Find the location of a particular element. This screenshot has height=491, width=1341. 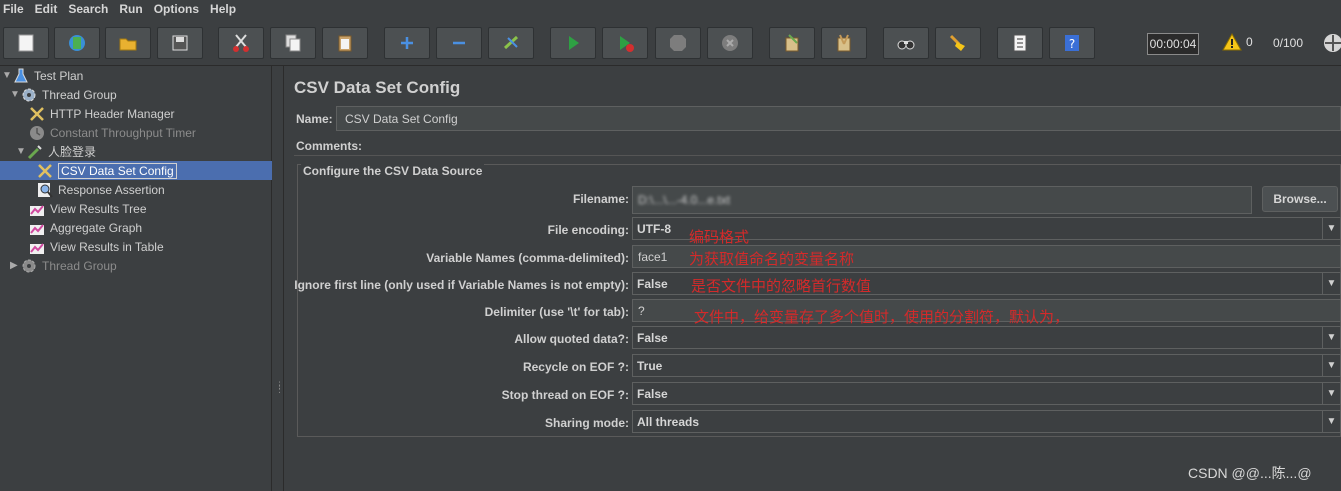

new-button is located at coordinates (26, 43).